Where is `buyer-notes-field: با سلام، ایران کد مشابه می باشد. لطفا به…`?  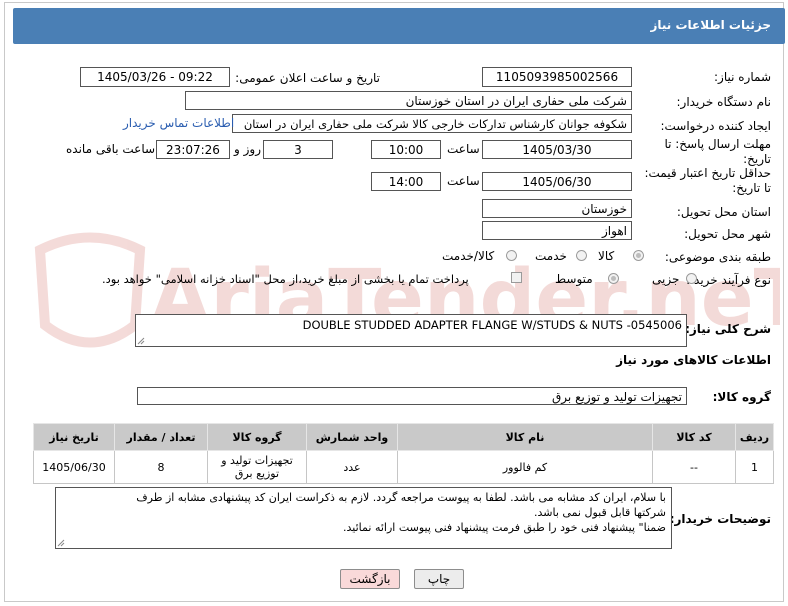 buyer-notes-field: با سلام، ایران کد مشابه می باشد. لطفا به… is located at coordinates (363, 518).